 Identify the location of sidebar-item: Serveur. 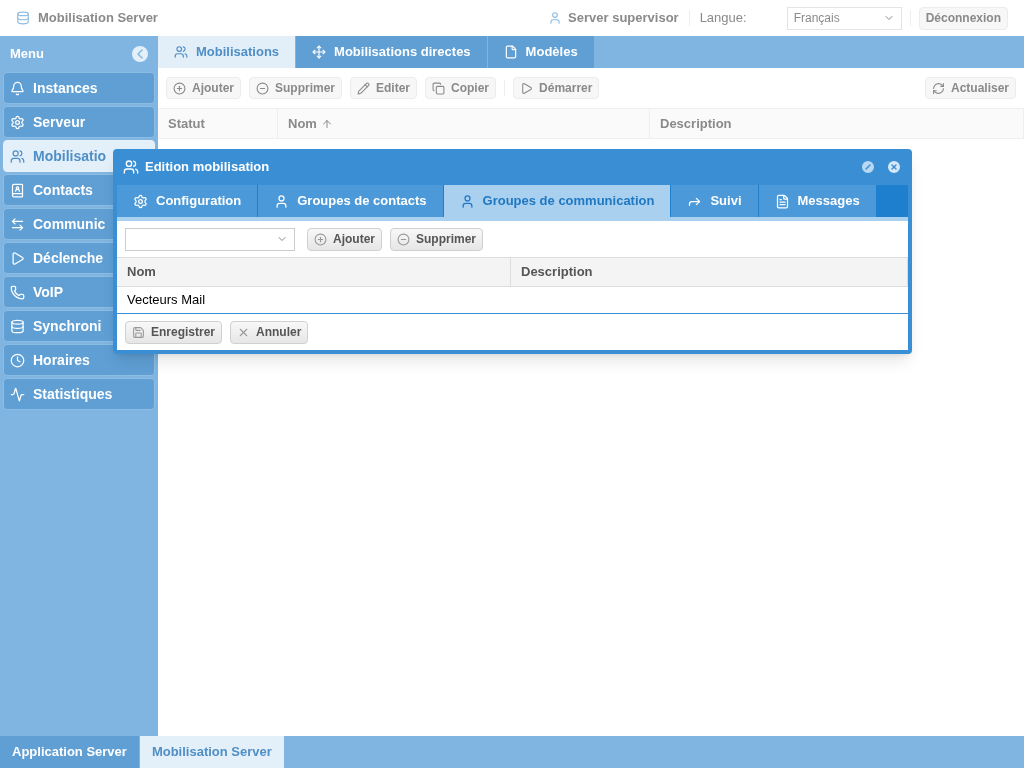
(79, 122).